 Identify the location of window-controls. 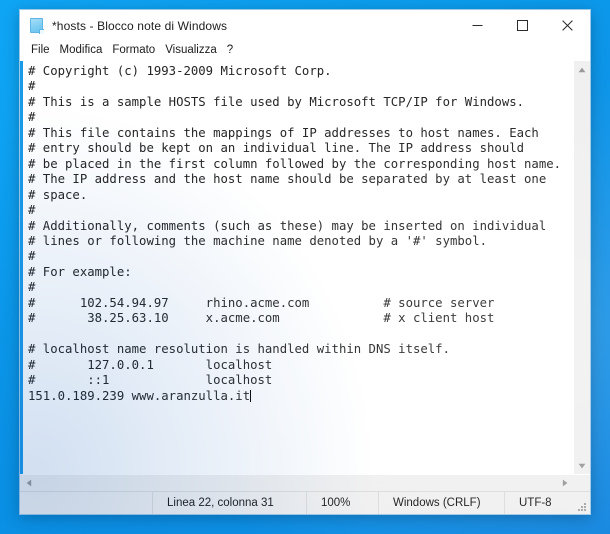
(522, 25).